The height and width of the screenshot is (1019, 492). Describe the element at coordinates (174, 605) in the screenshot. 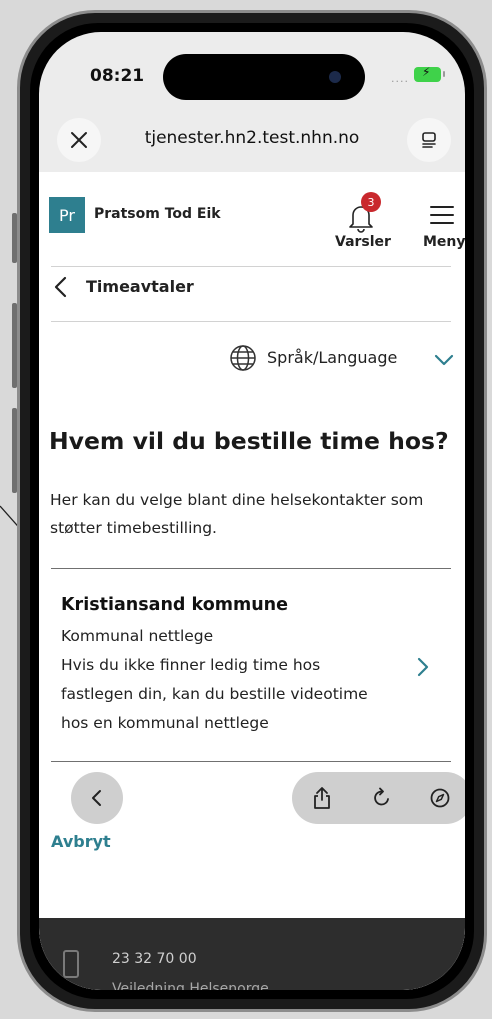

I see `contact-name: Kristiansand kommune` at that location.